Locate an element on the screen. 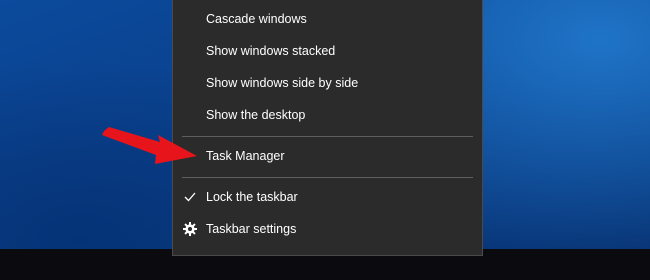  menu-item-show-windows-side-by-side: Show windows side by side is located at coordinates (327, 83).